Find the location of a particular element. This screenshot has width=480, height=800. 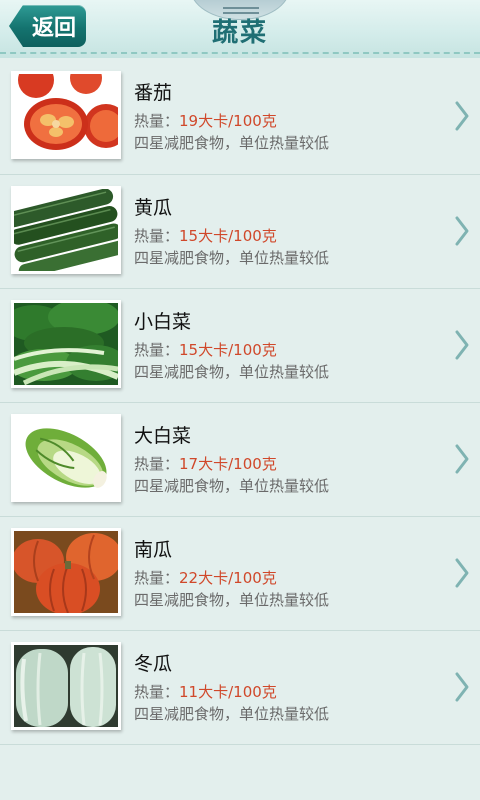

list-item: 番茄 热量：19大卡/100克 四星减肥食物，单位热量较低 is located at coordinates (240, 117).